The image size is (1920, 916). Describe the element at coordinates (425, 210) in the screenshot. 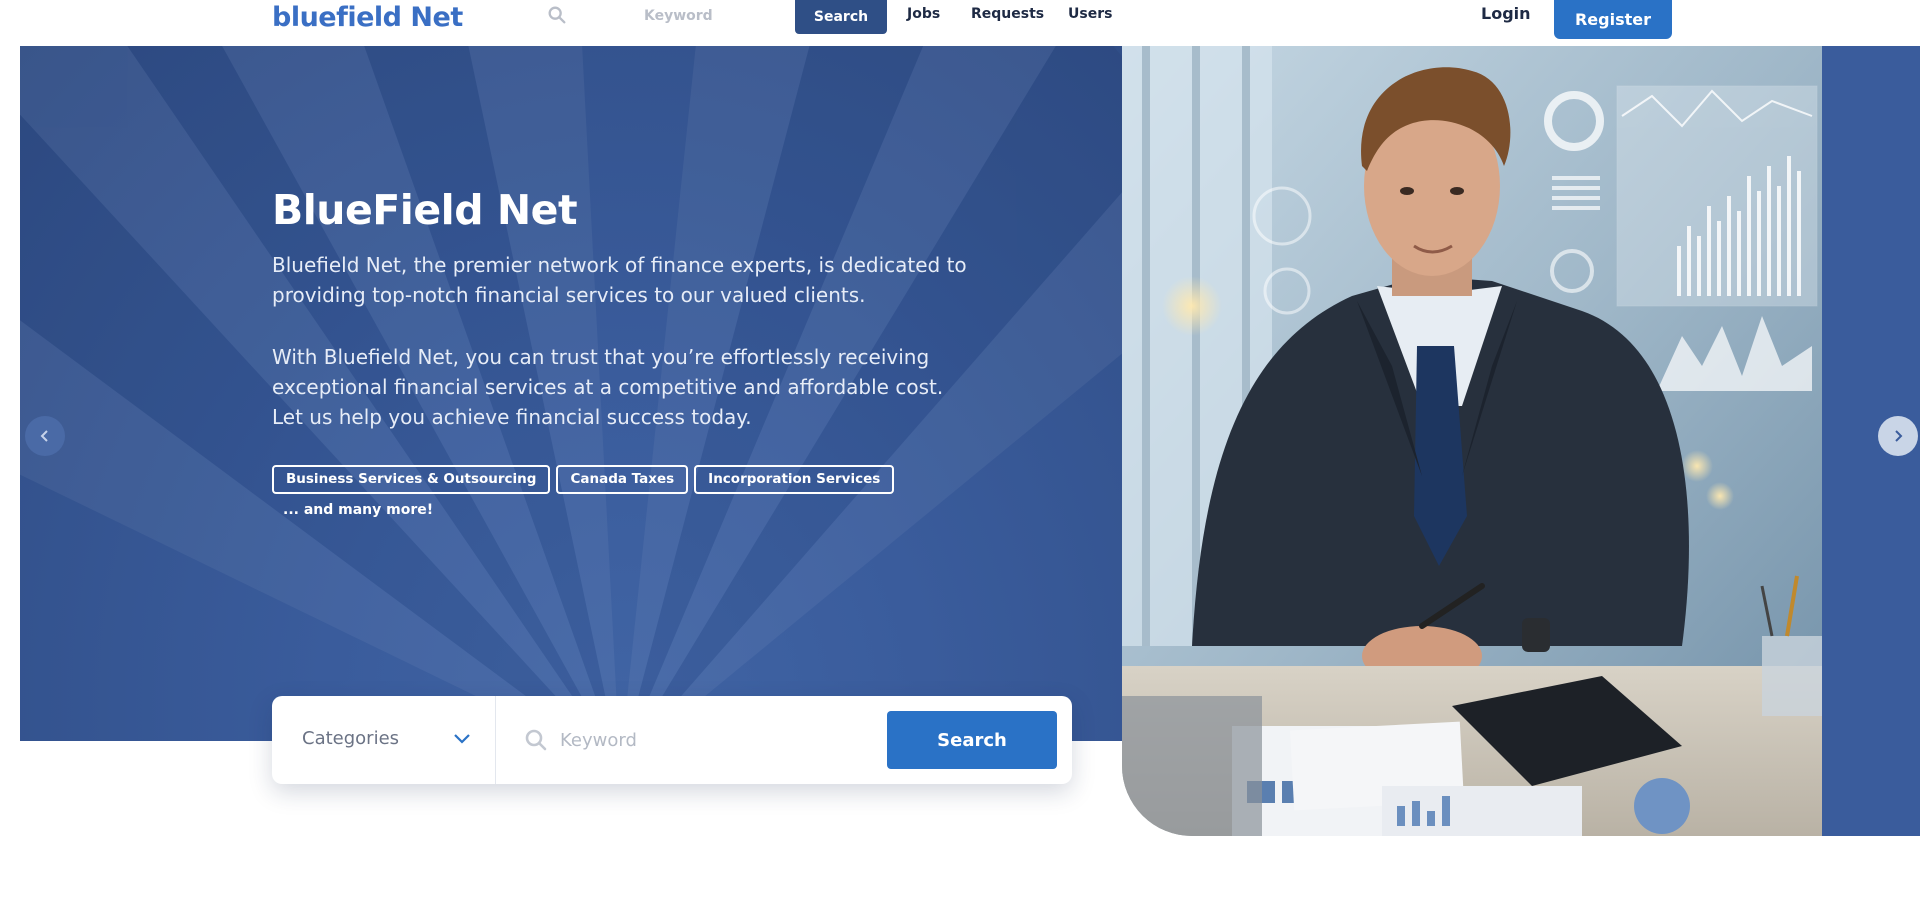

I see `hero-title: BlueField Net` at that location.